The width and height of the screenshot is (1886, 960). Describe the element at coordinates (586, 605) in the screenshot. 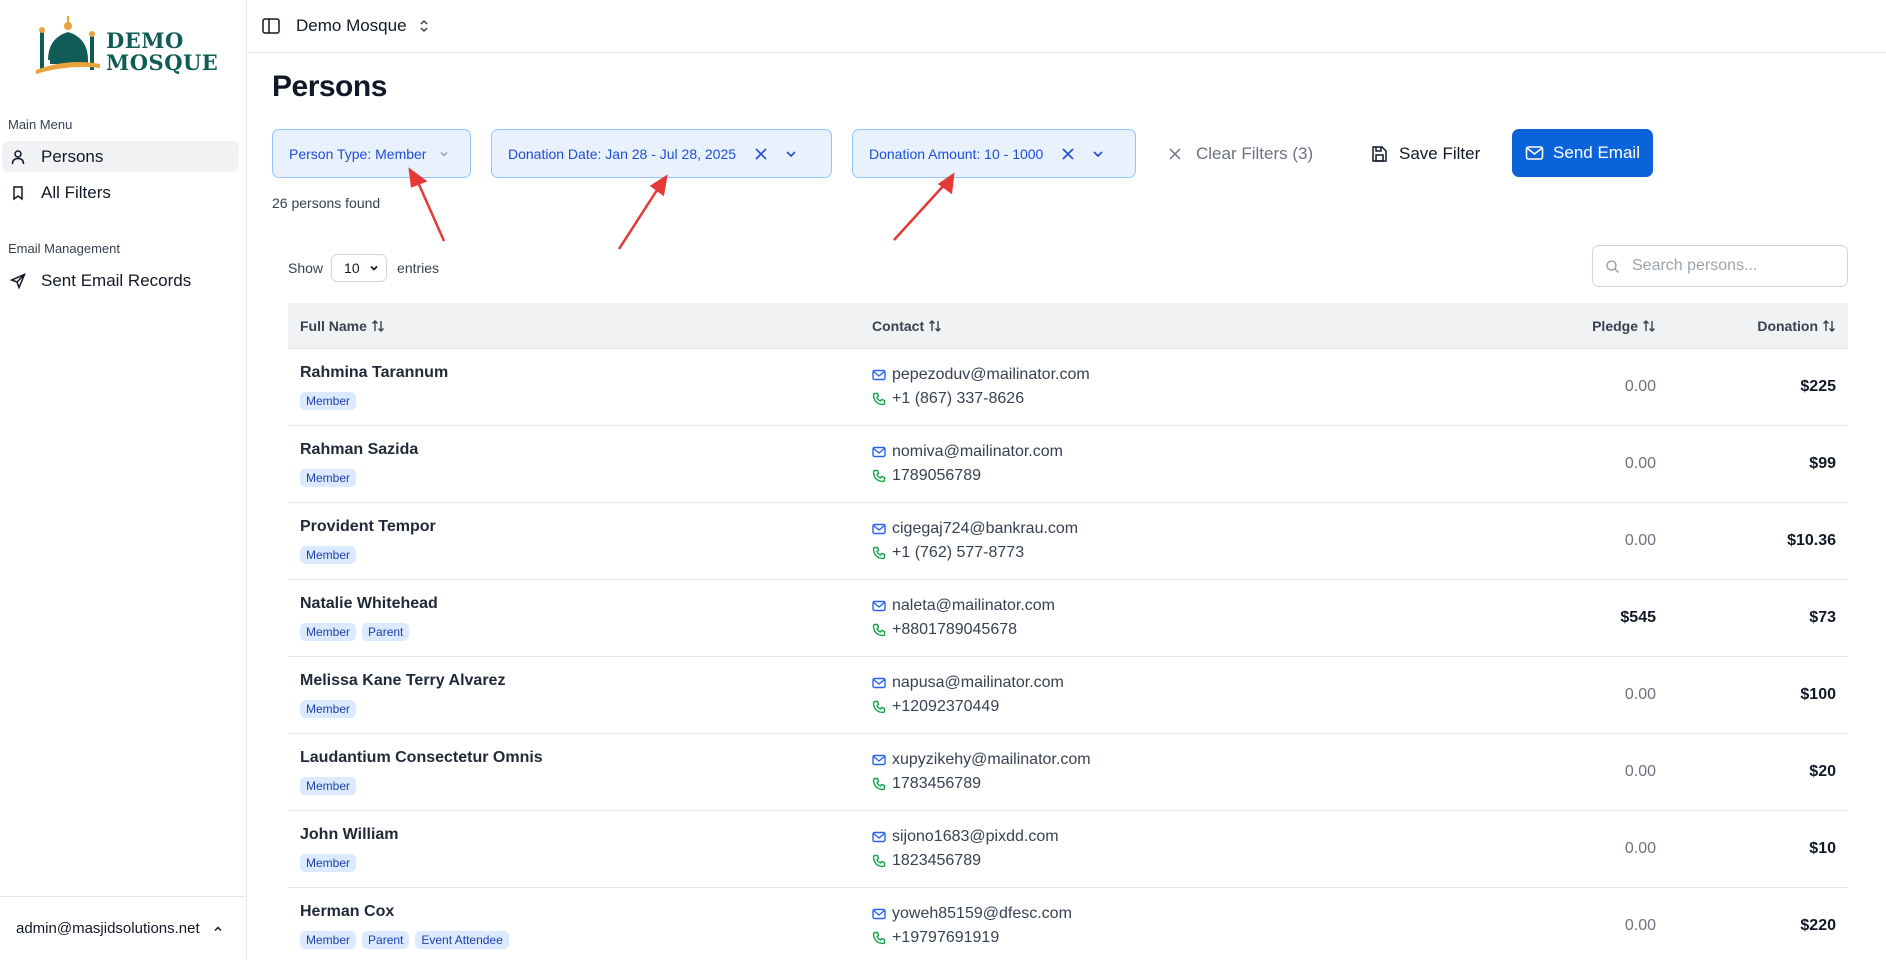

I see `person-name: Natalie Whitehead` at that location.